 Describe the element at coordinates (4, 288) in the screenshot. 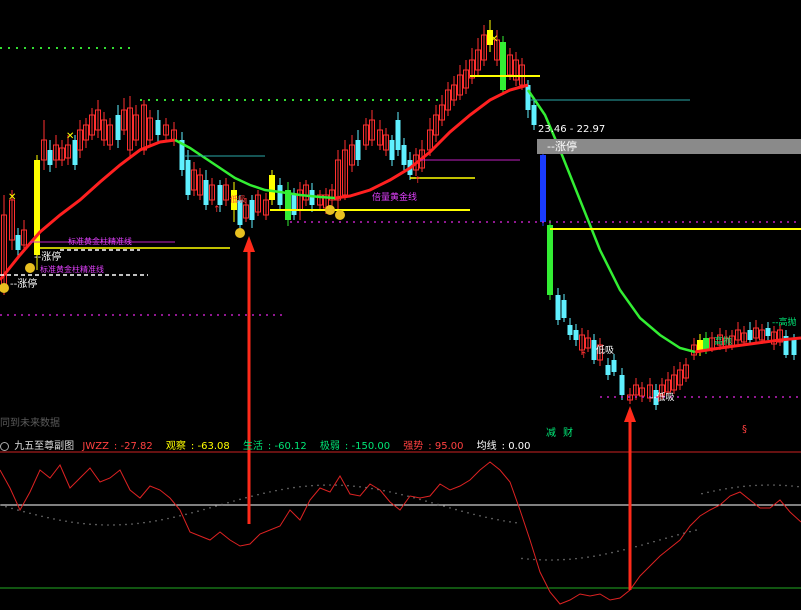

I see `smiley-icon` at that location.